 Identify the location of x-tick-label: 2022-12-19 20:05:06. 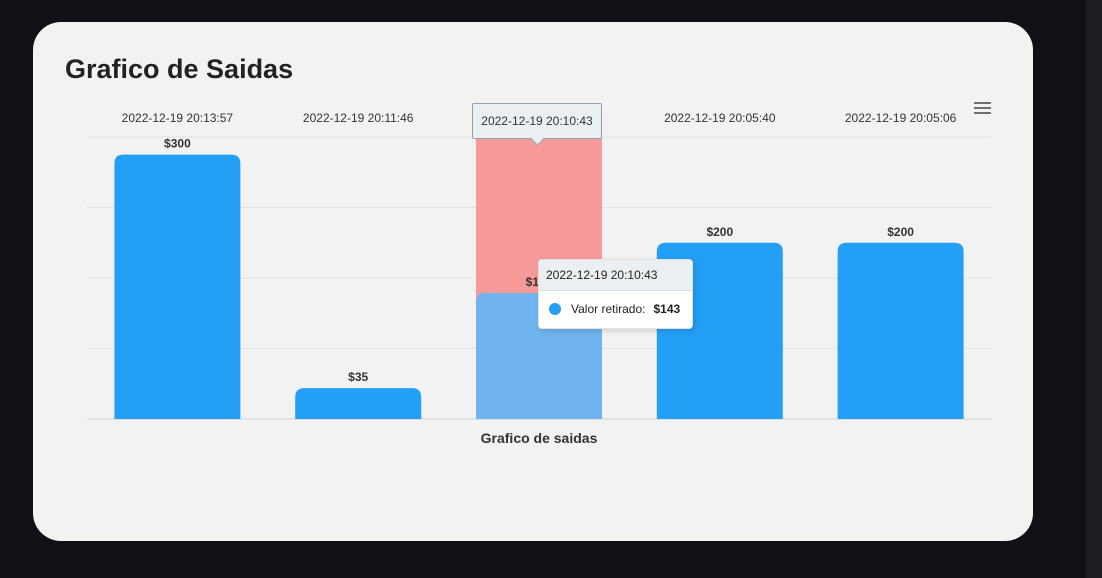
(901, 118).